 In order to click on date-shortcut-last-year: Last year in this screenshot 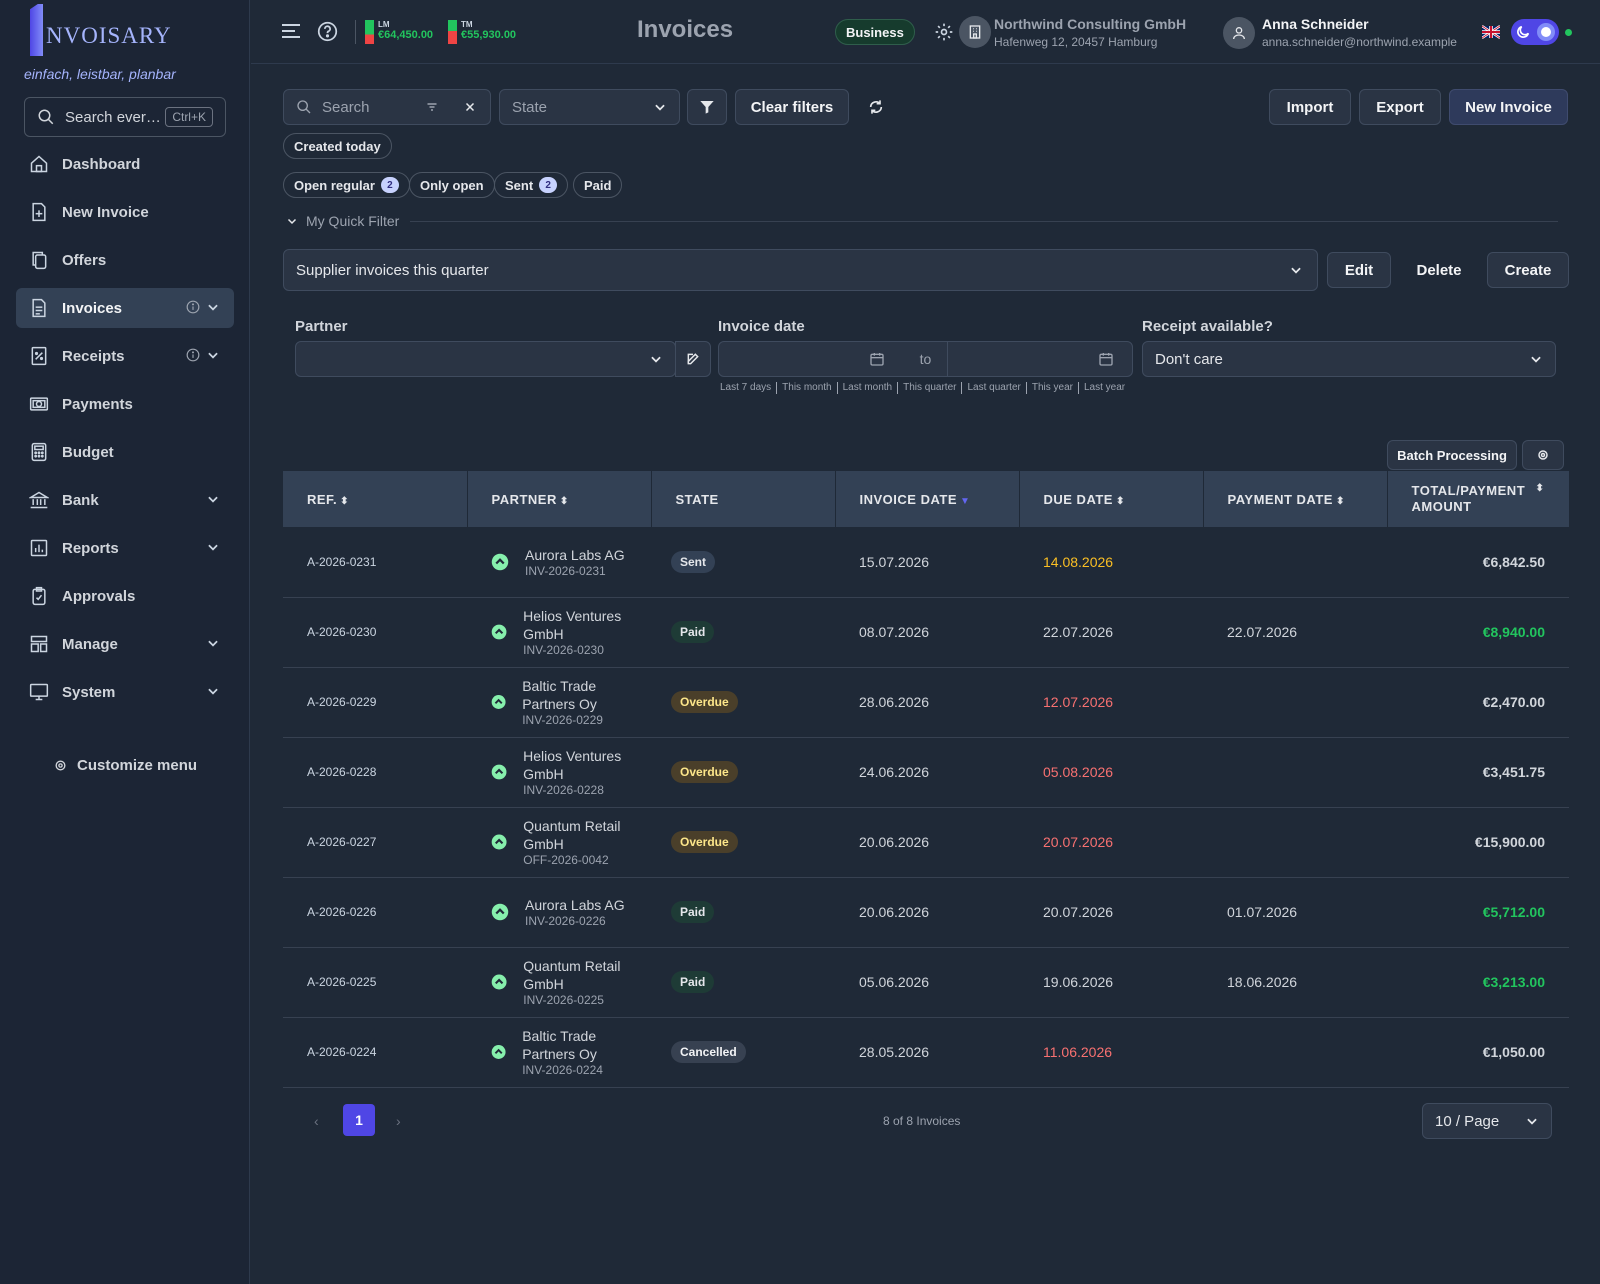, I will do `click(1104, 388)`.